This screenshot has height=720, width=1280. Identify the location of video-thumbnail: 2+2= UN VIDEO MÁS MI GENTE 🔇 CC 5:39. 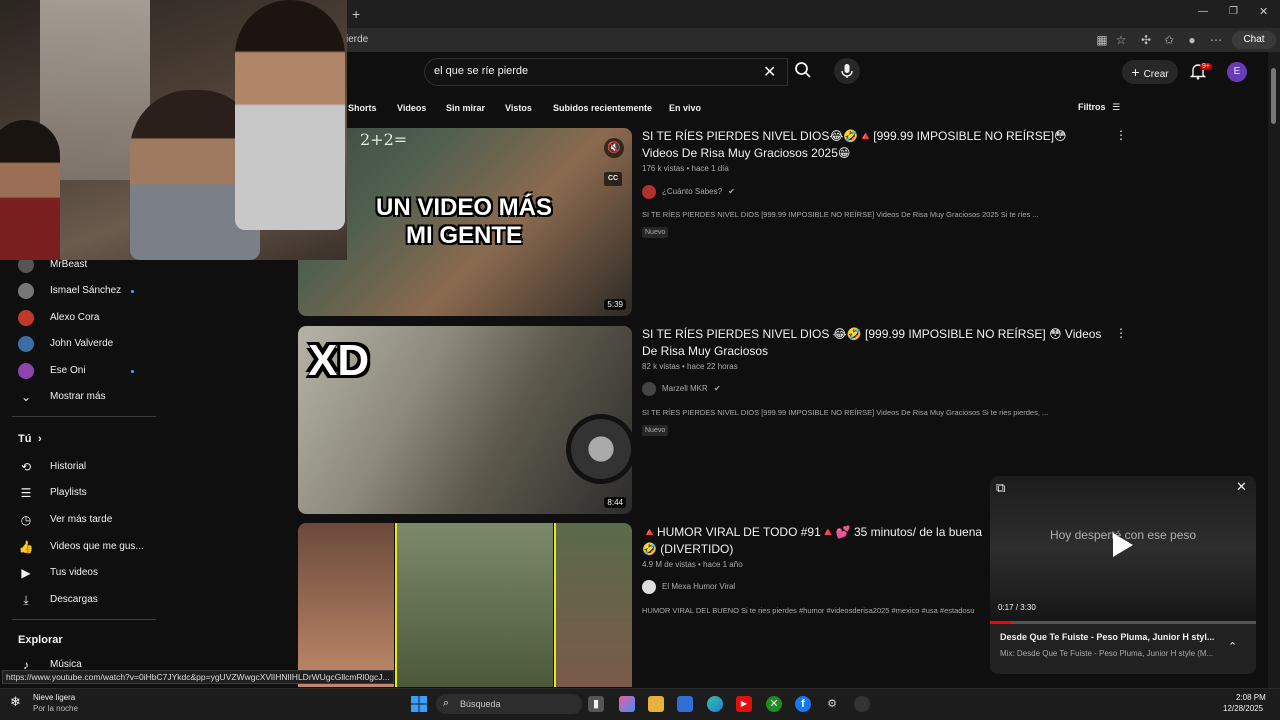
(465, 222).